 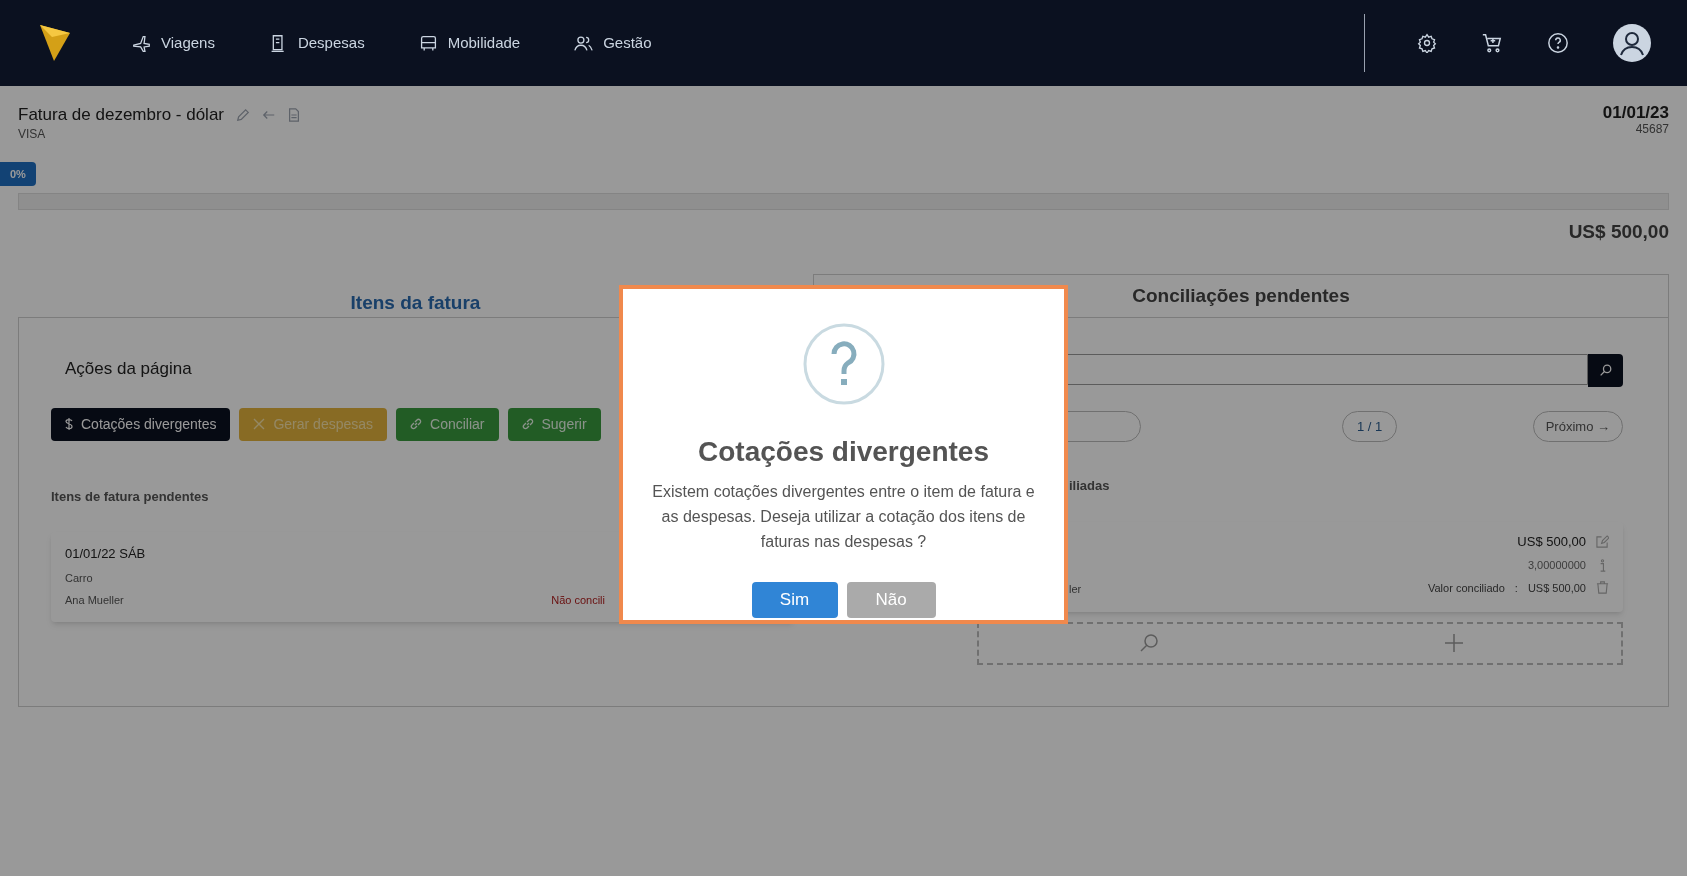 I want to click on dialog-title: Cotações divergentes, so click(x=843, y=452).